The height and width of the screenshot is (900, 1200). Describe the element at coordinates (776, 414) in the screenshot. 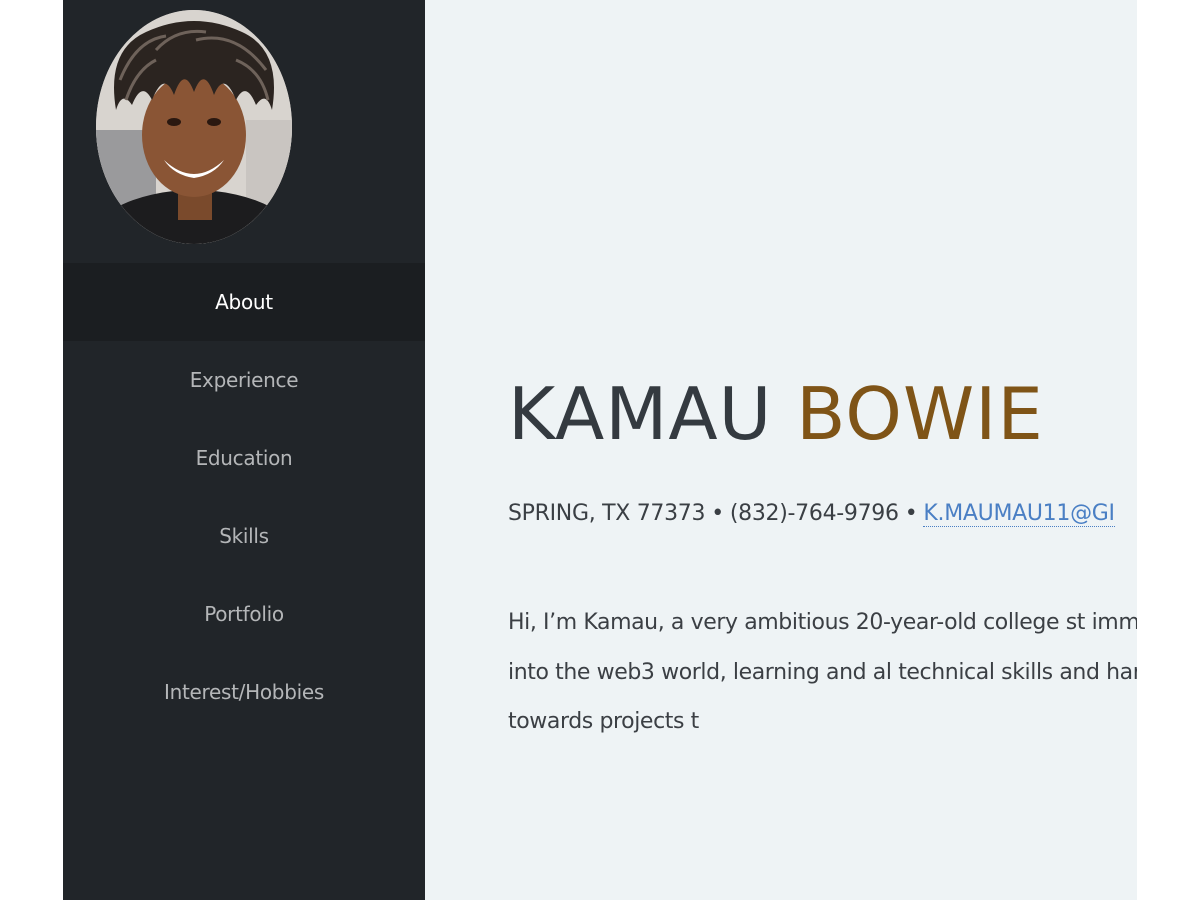

I see `page-title: KAMAU BOWIE` at that location.